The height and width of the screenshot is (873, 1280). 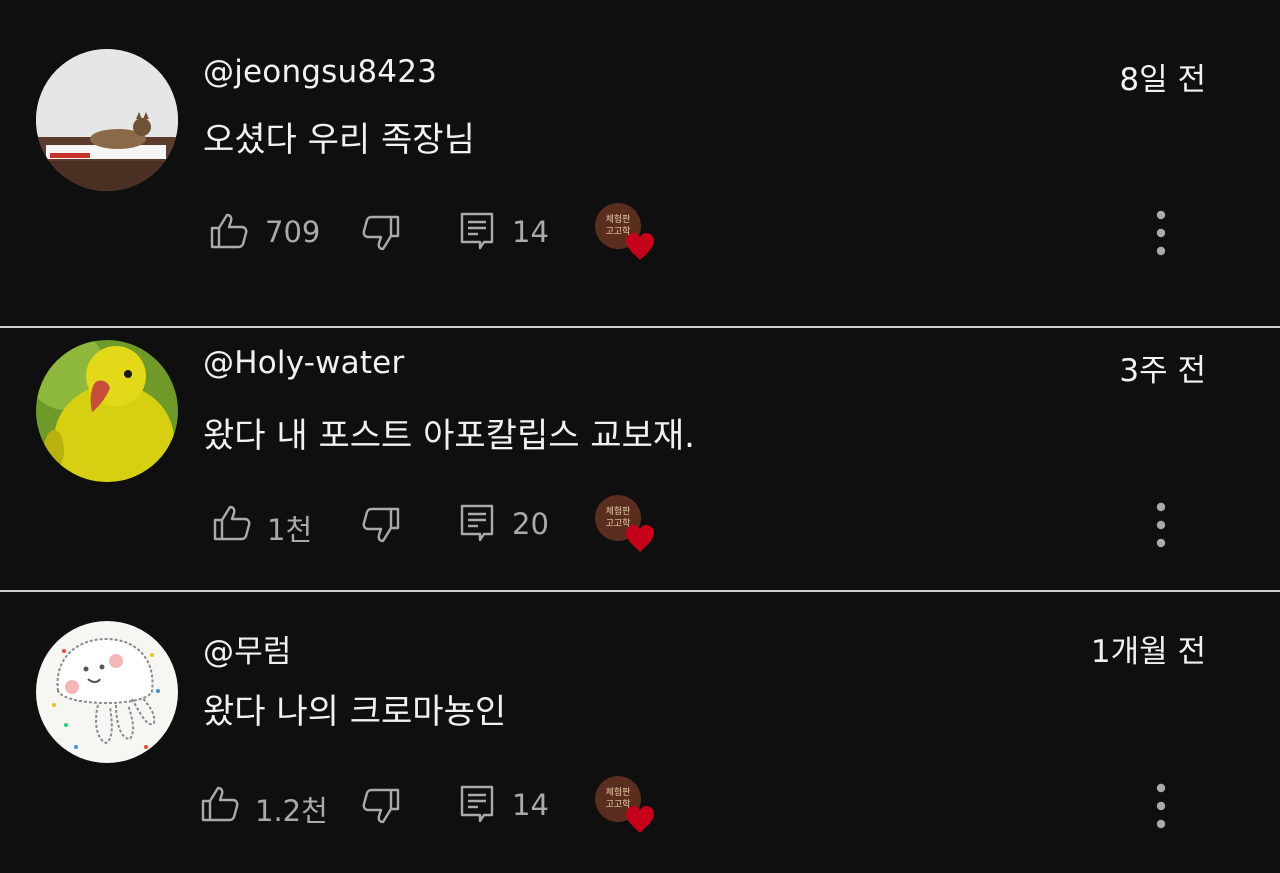 I want to click on reply-count: 20, so click(x=530, y=524).